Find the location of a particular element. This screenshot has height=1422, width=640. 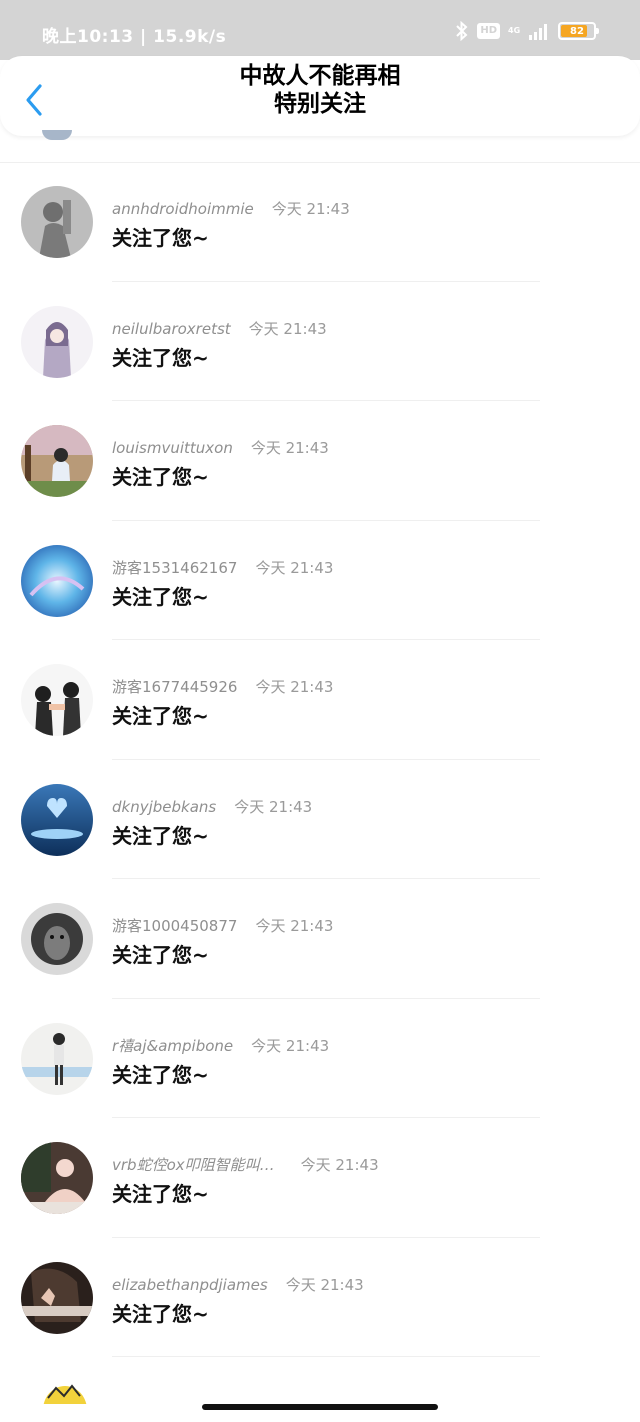

list-item: elizabethanpdjiames 今天 21:43 关注了您~ is located at coordinates (320, 1297).